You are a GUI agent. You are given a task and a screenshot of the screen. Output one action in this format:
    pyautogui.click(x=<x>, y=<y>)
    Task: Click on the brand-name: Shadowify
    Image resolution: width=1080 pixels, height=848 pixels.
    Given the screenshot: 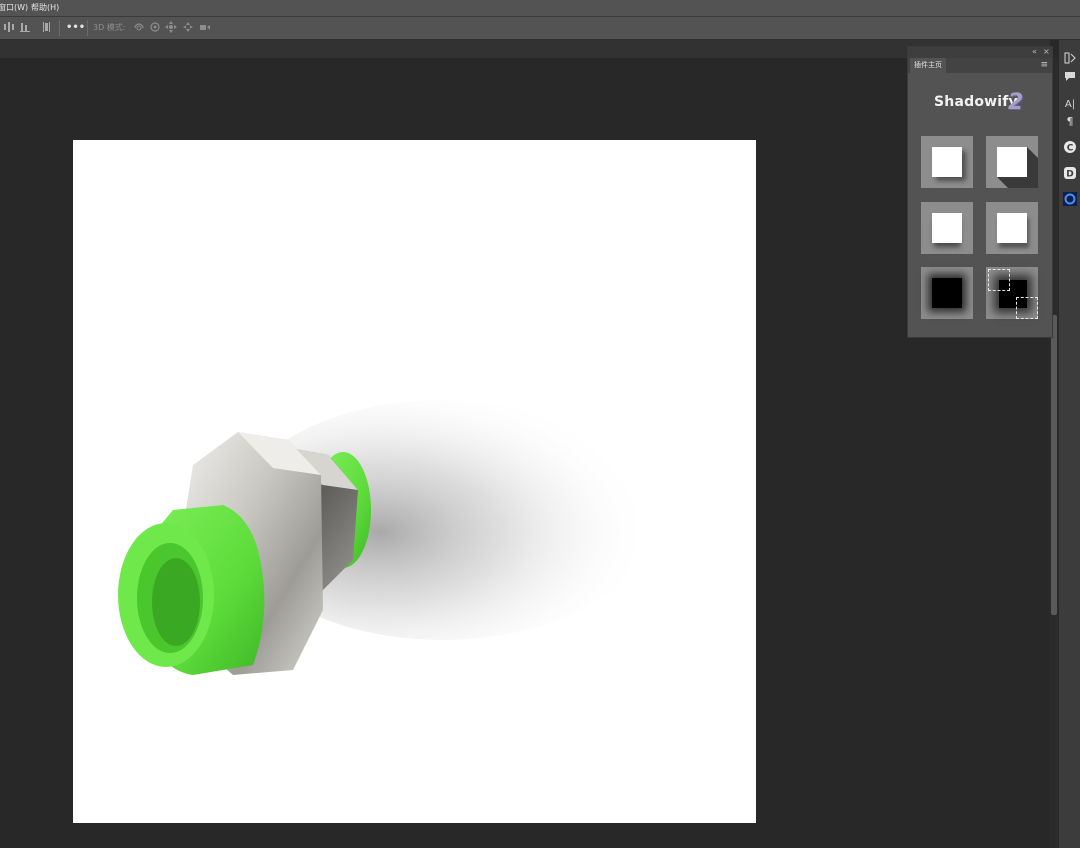 What is the action you would take?
    pyautogui.click(x=976, y=102)
    